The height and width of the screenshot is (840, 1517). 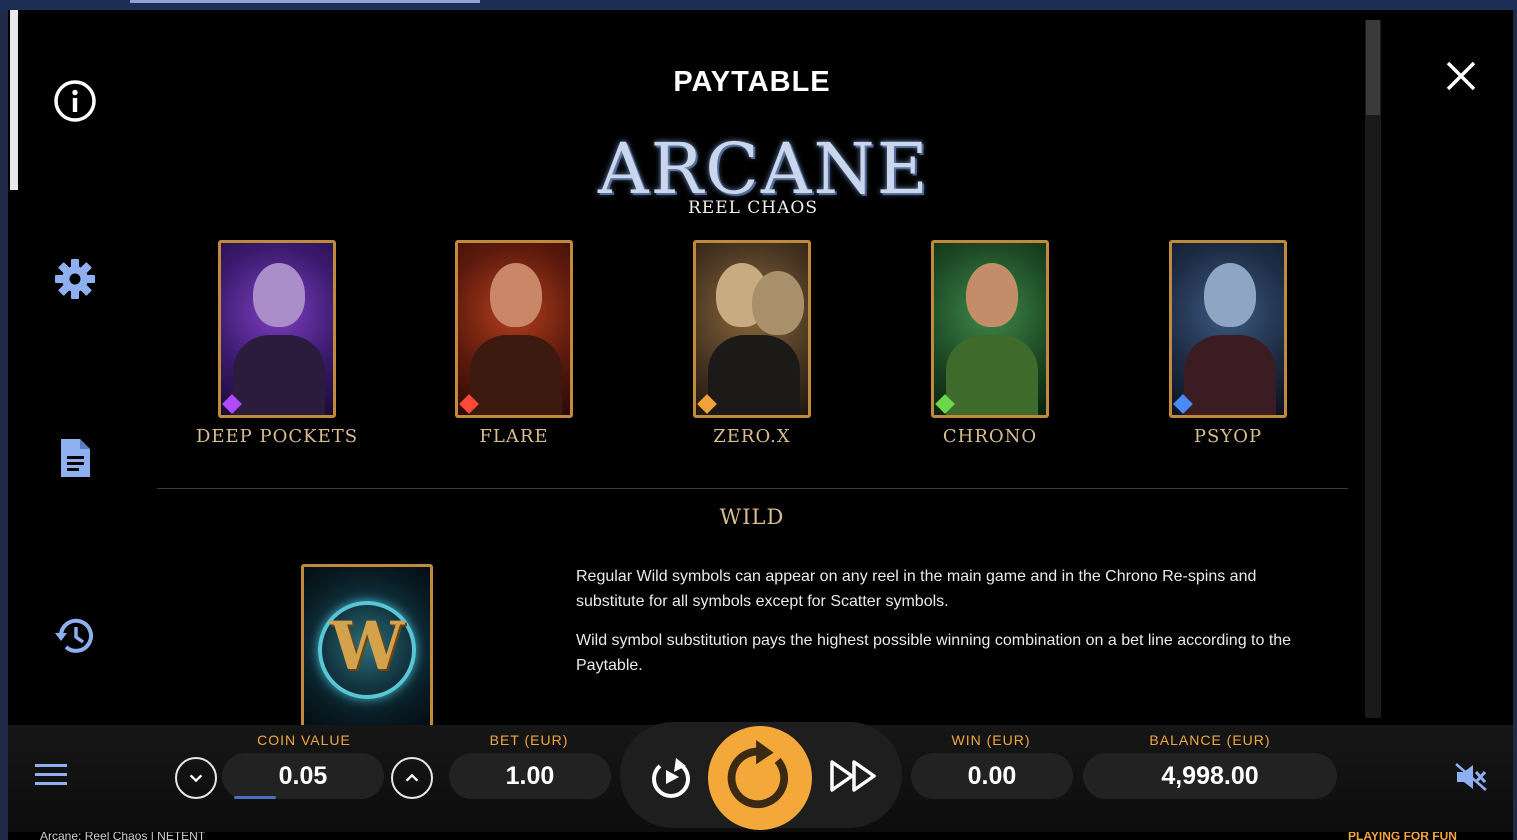 What do you see at coordinates (752, 517) in the screenshot?
I see `wild-section-title: WILD` at bounding box center [752, 517].